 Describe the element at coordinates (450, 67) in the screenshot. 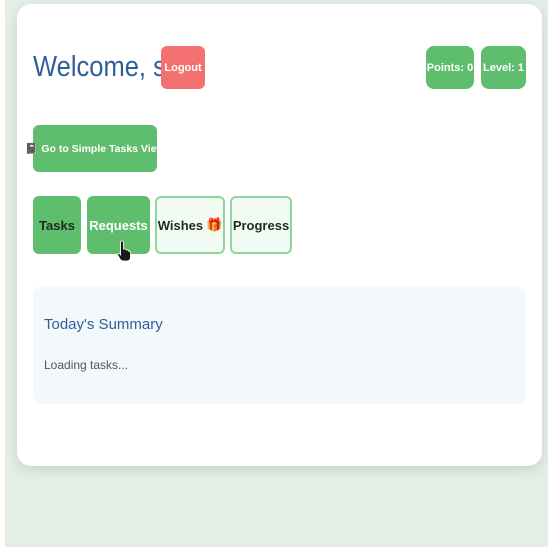

I see `points-badge: Points: 0` at that location.